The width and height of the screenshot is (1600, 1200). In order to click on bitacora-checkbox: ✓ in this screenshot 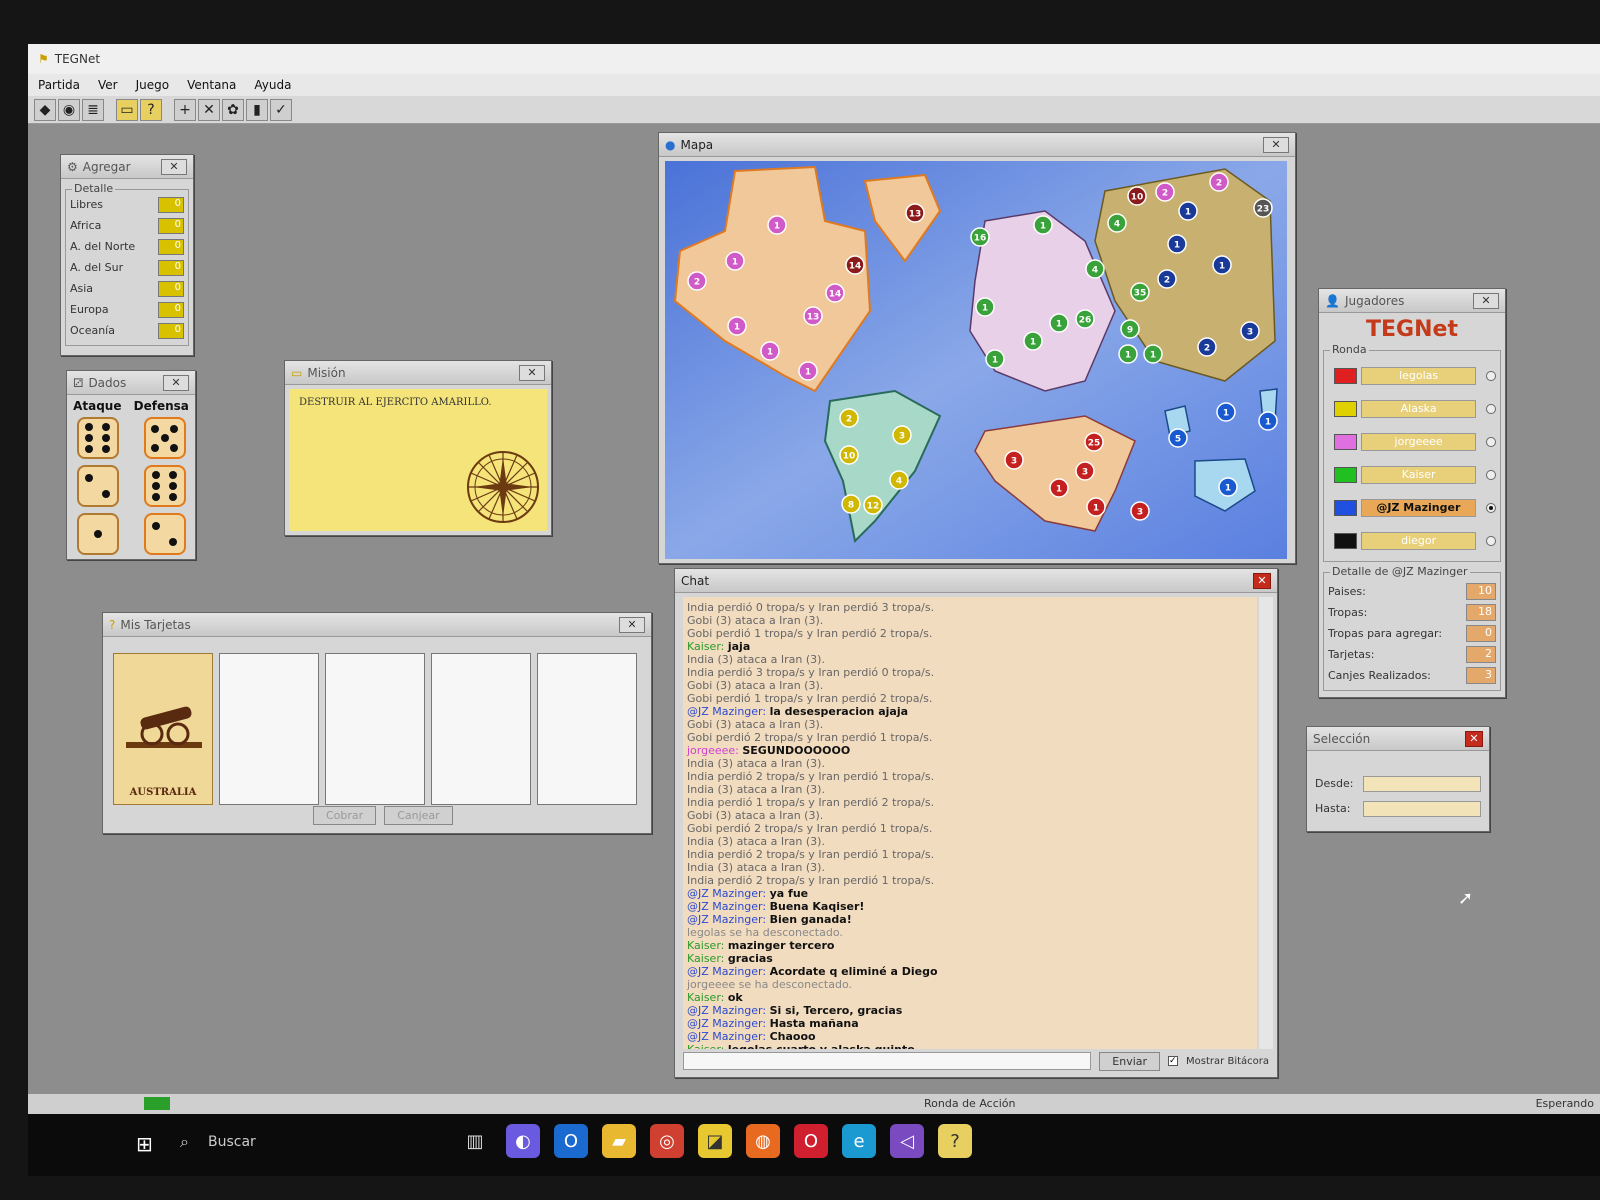, I will do `click(1173, 1061)`.